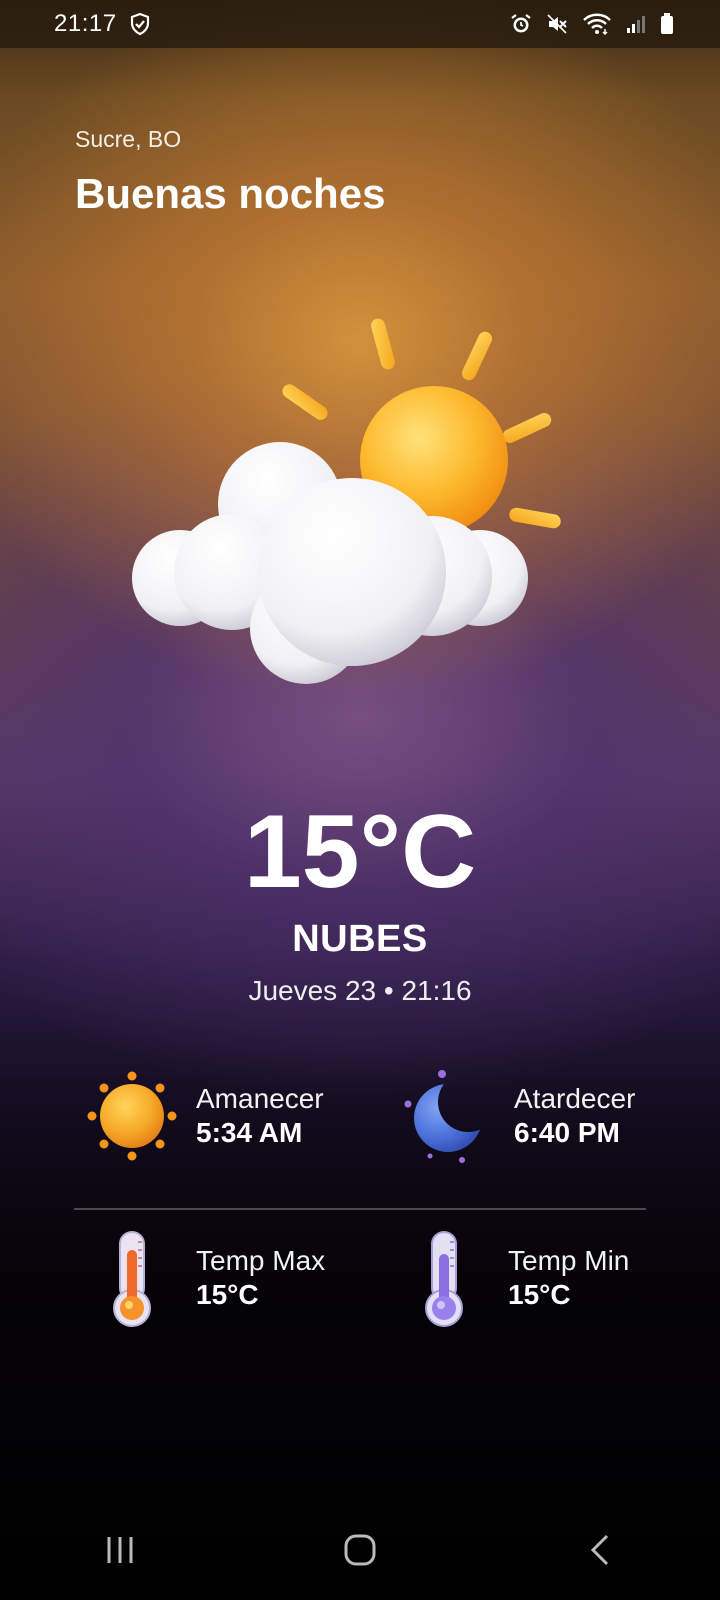  I want to click on details-divider, so click(360, 1209).